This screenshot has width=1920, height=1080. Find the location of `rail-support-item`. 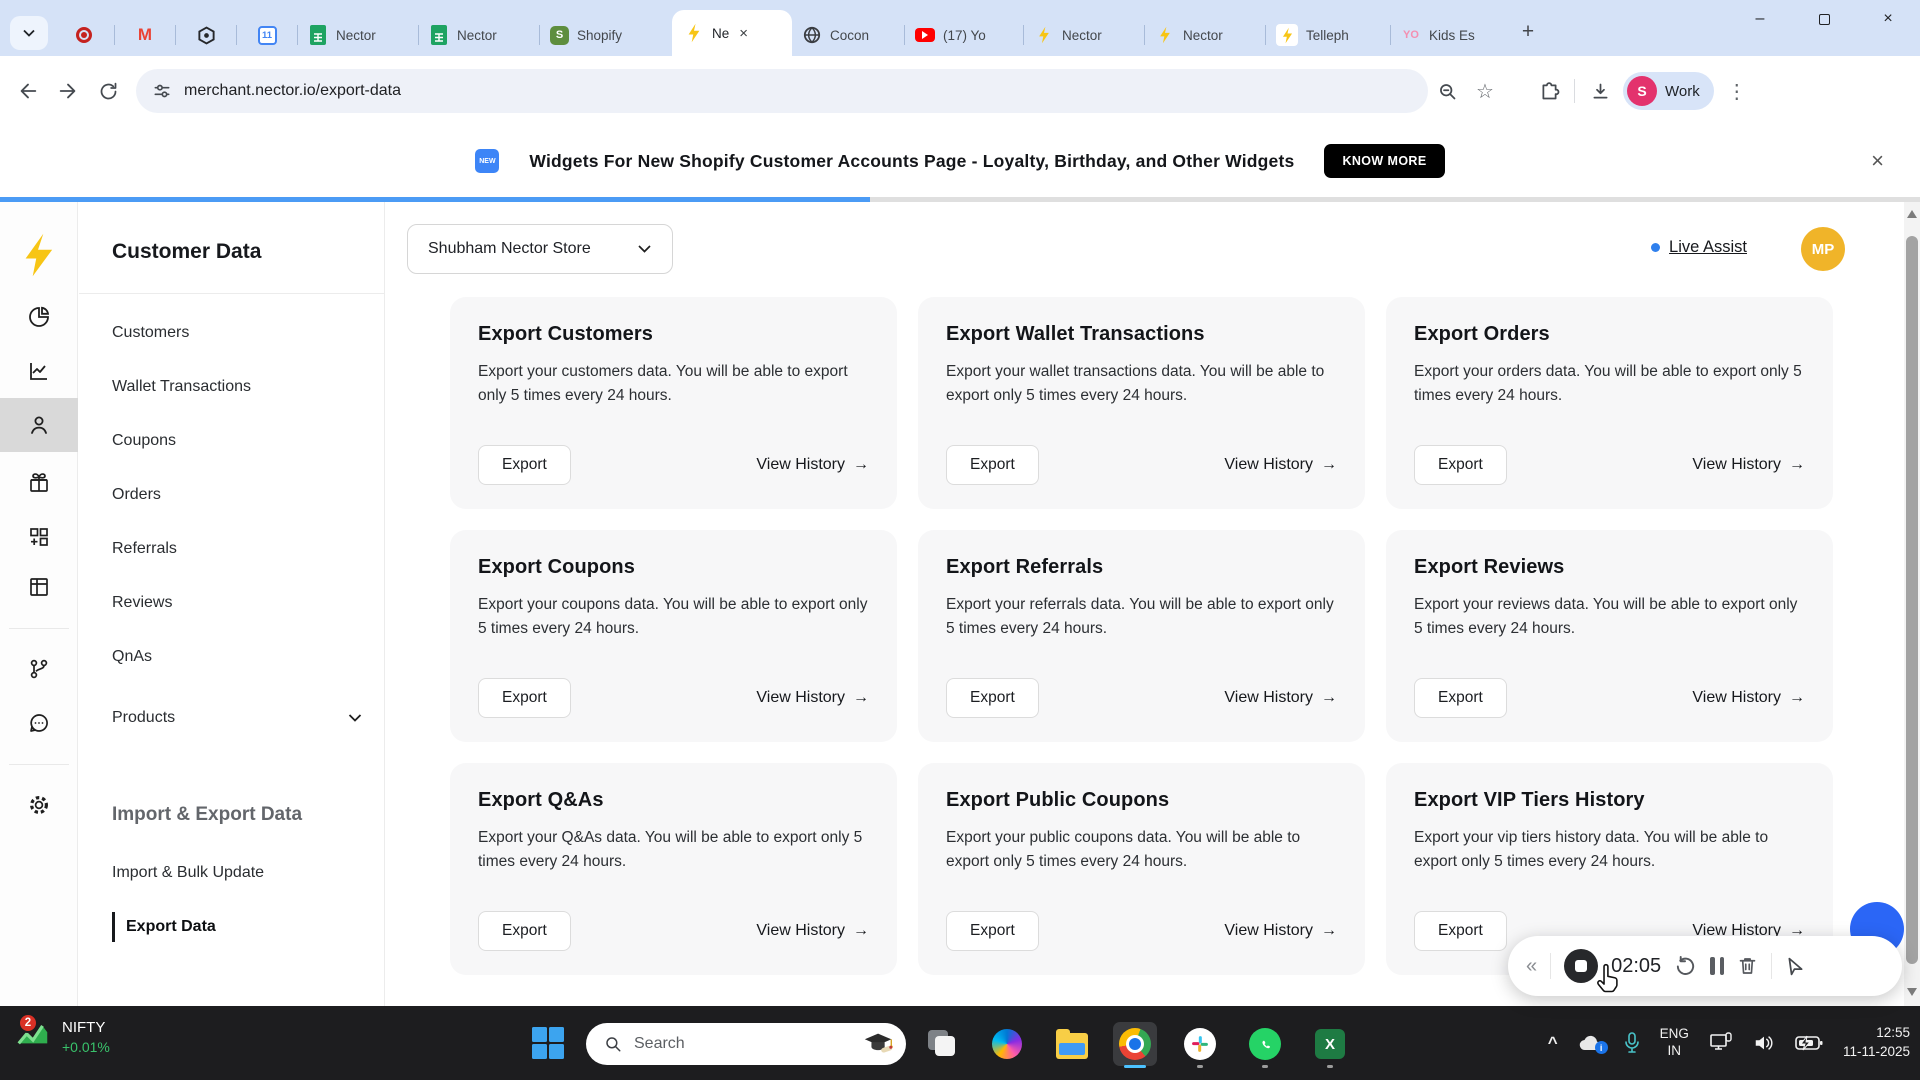

rail-support-item is located at coordinates (39, 723).